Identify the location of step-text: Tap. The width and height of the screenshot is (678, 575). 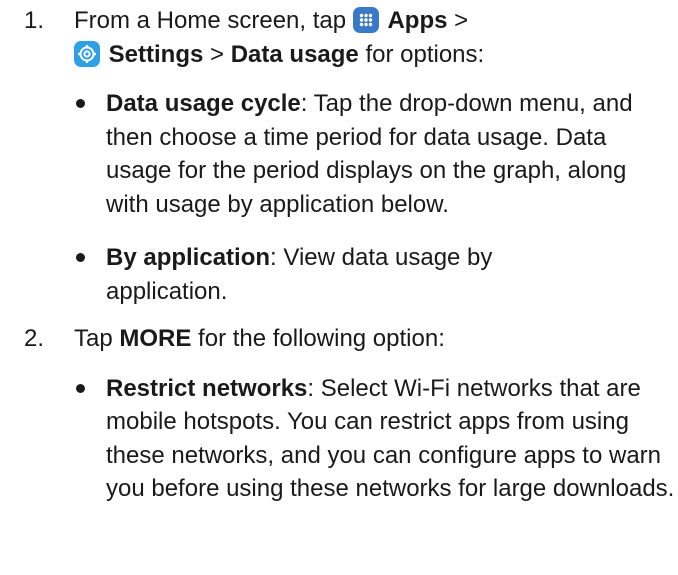
(93, 338).